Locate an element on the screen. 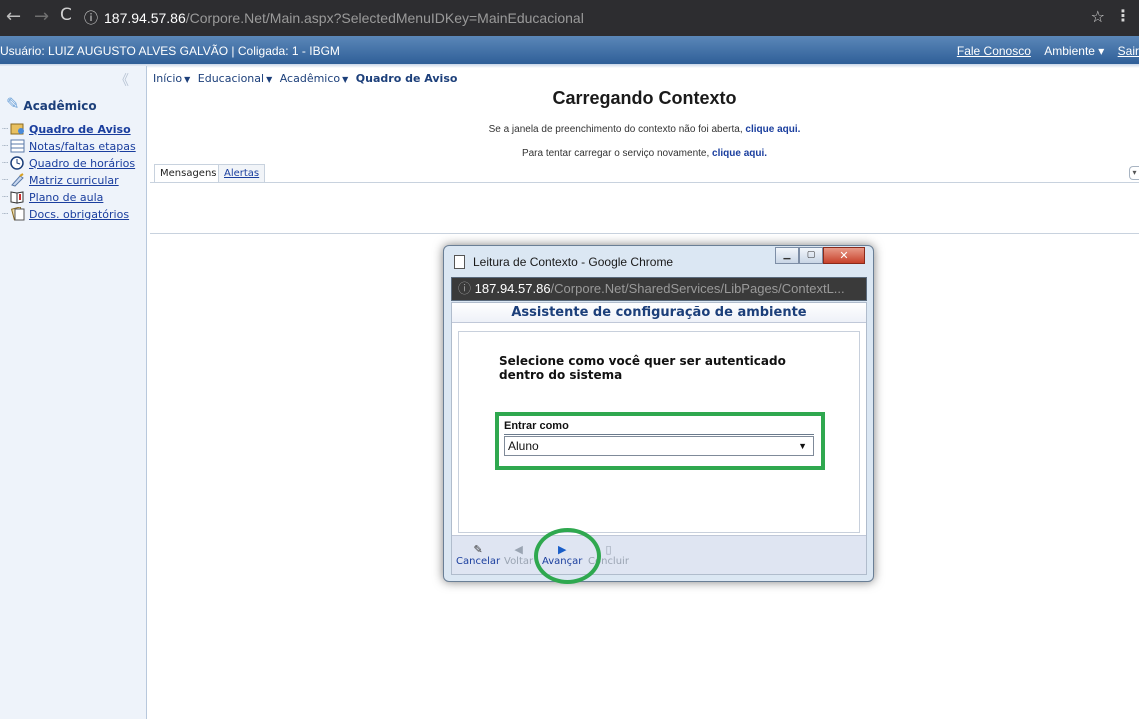  breadcrumb-educacional: Educacional is located at coordinates (231, 78).